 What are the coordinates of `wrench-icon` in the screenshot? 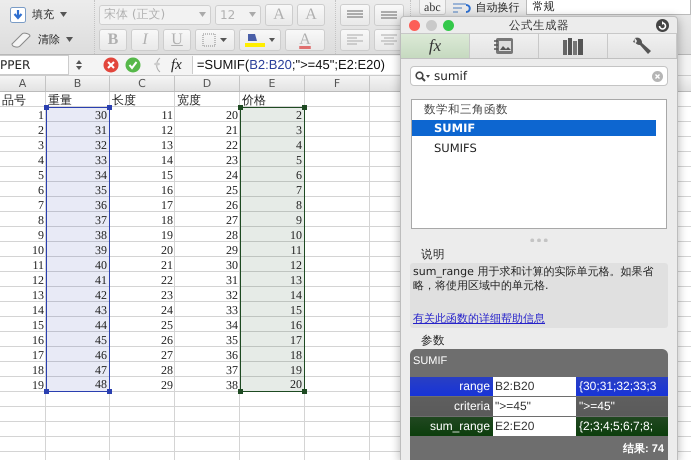 It's located at (642, 46).